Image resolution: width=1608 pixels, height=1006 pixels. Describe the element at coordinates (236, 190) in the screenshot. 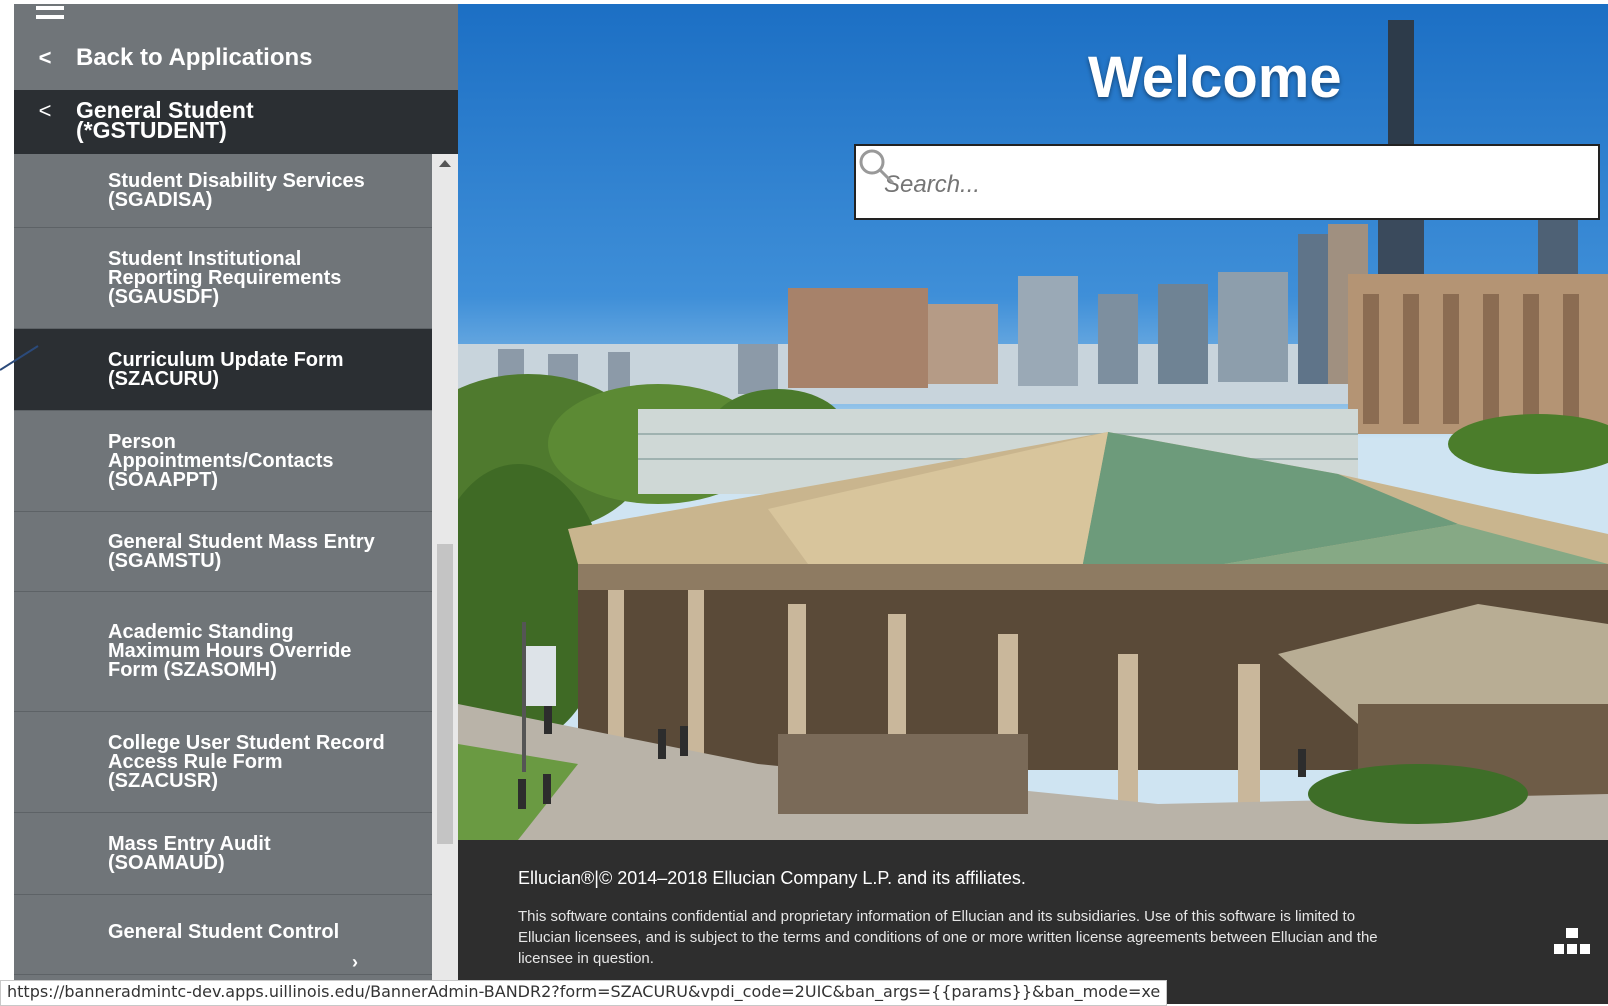

I see `menu-item-label: Student Disability Services (SGADISA)` at that location.